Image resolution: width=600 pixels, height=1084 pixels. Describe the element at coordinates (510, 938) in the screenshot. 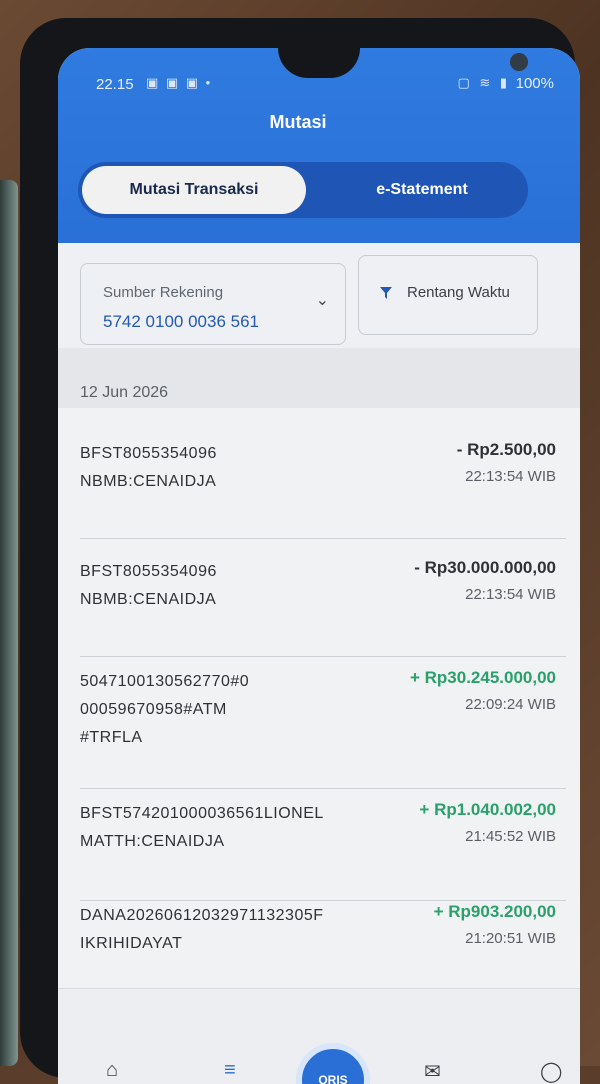

I see `transaction-time: 21:20:51 WIB` at that location.